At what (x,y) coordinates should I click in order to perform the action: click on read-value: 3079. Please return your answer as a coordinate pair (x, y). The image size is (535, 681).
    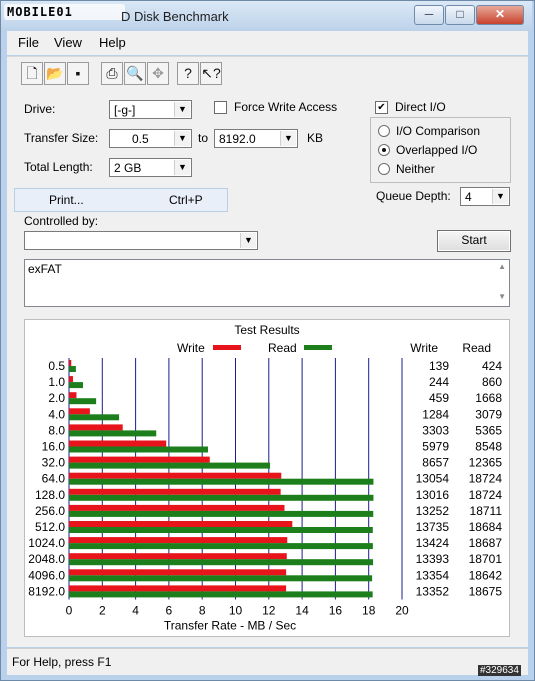
    Looking at the image, I should click on (488, 414).